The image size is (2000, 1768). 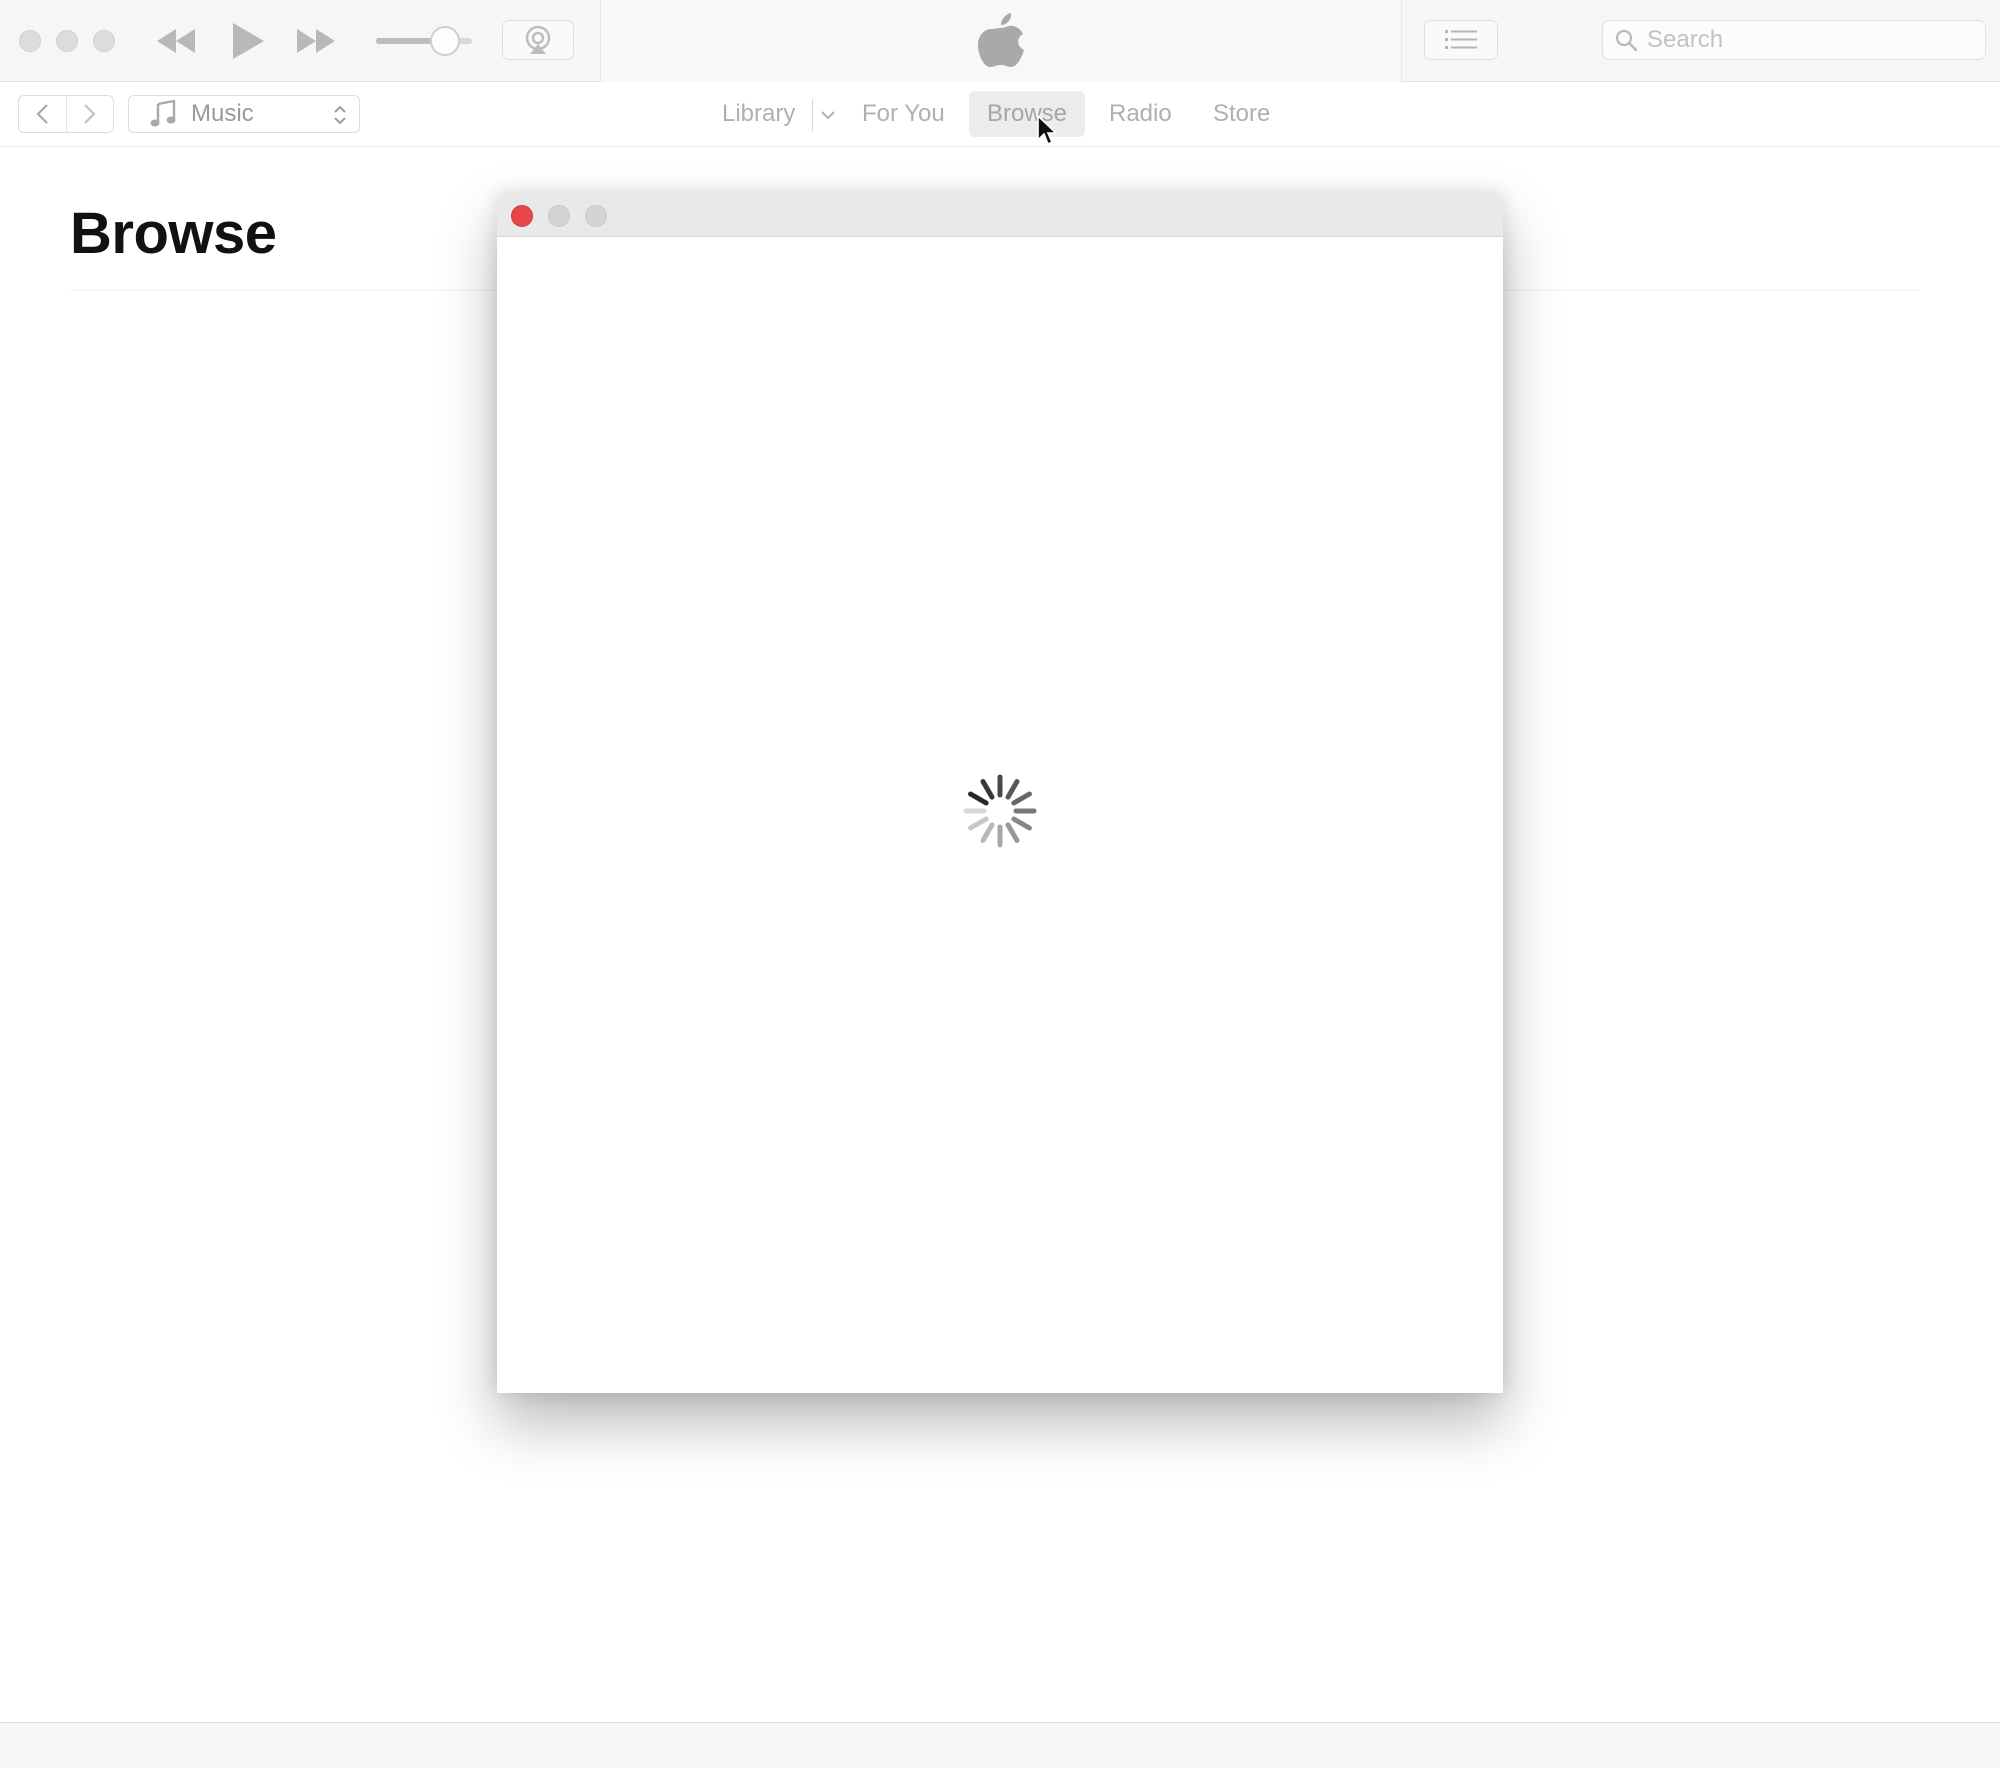 I want to click on up-next-list-icon, so click(x=1461, y=39).